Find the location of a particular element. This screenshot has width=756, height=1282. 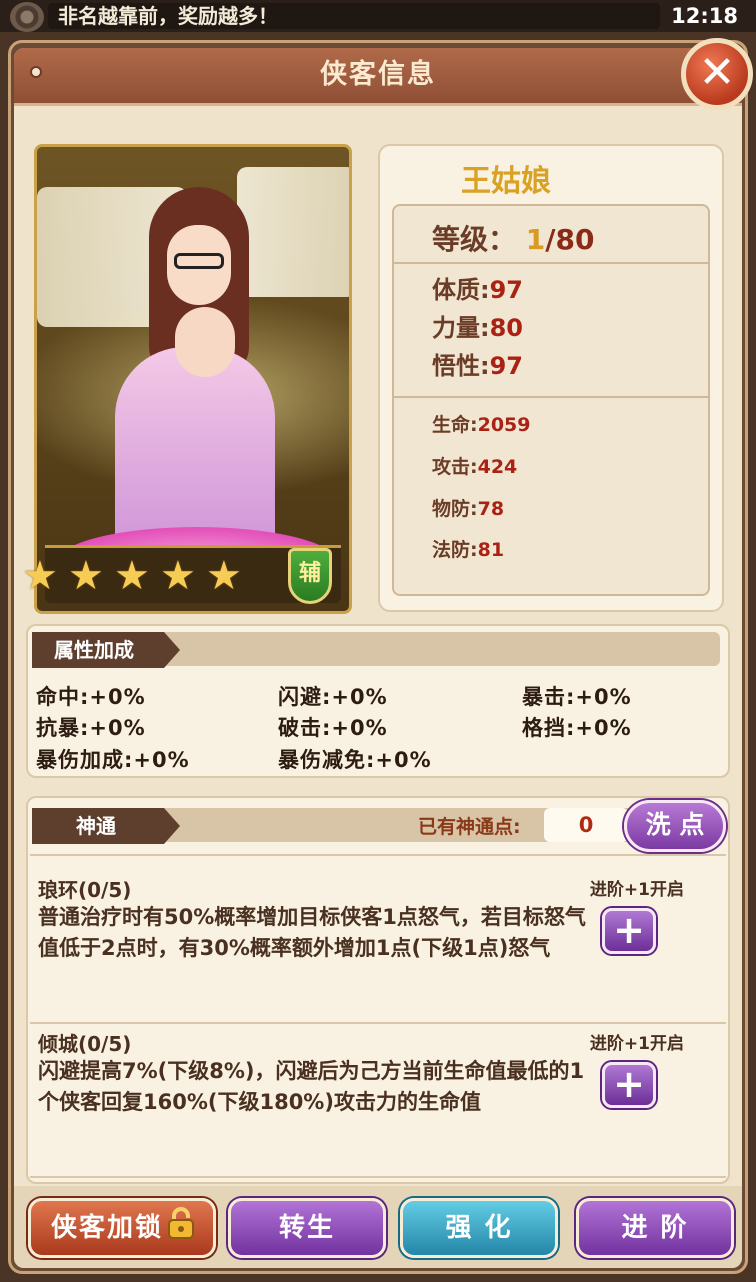

clock: 12:18 is located at coordinates (704, 16).